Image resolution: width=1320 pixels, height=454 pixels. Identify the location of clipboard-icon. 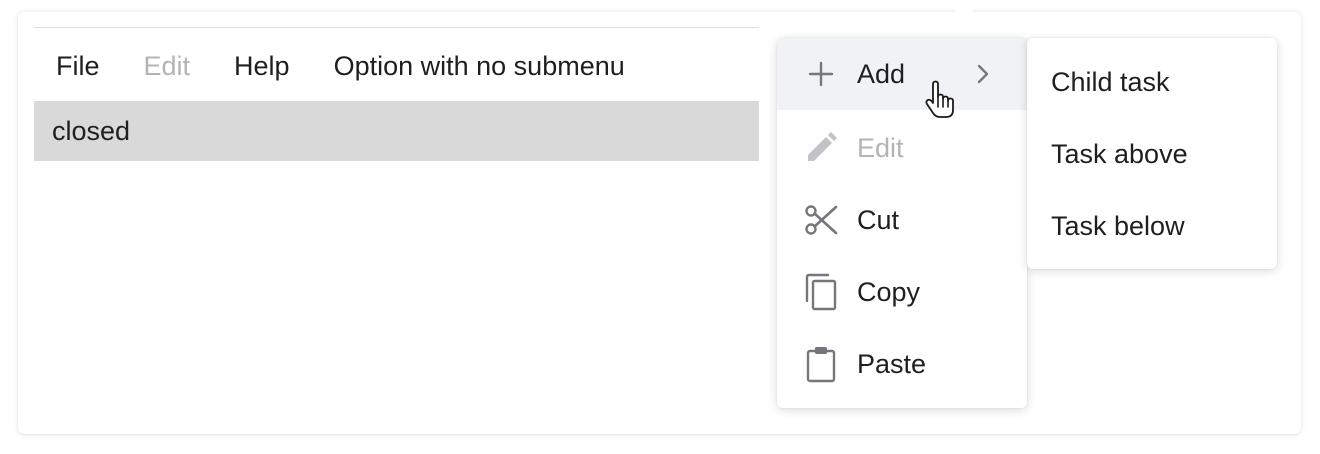
(821, 364).